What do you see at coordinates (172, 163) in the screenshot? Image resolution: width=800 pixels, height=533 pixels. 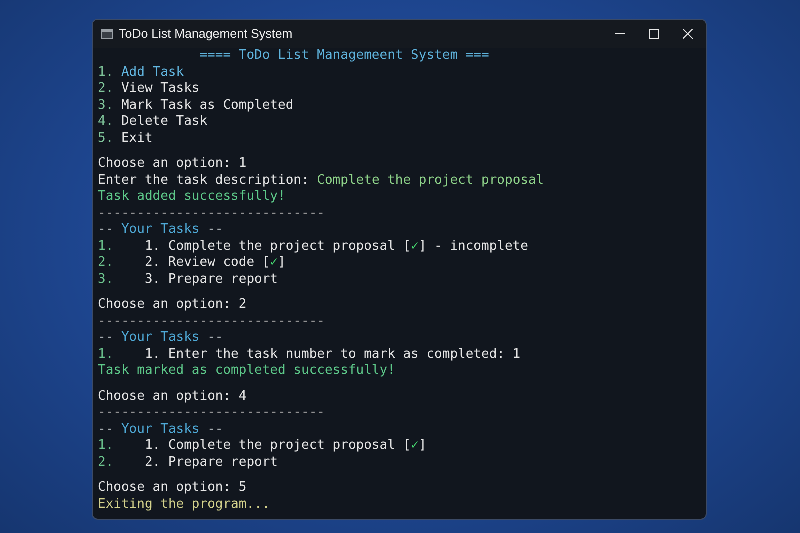 I see `prompt-text: Choose an option: 1` at bounding box center [172, 163].